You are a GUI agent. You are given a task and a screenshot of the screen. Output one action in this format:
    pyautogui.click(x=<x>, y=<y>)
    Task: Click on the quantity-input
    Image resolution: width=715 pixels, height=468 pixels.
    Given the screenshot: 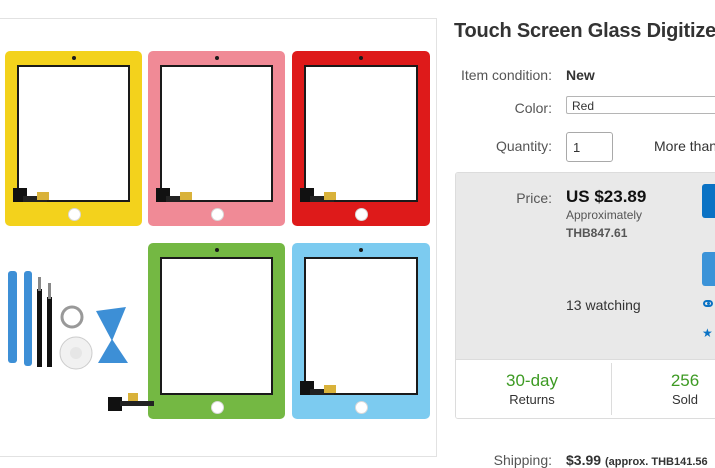 What is the action you would take?
    pyautogui.click(x=589, y=147)
    